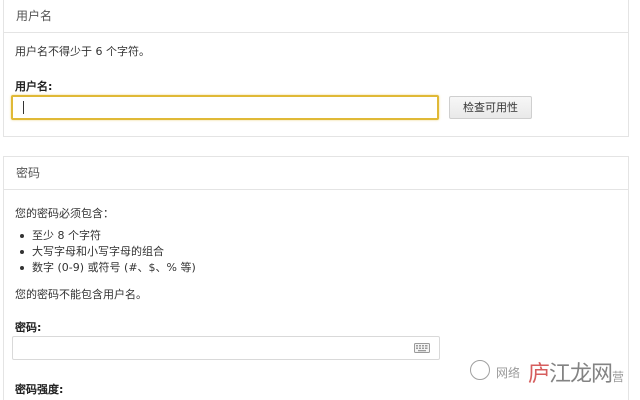  What do you see at coordinates (225, 107) in the screenshot?
I see `username-input` at bounding box center [225, 107].